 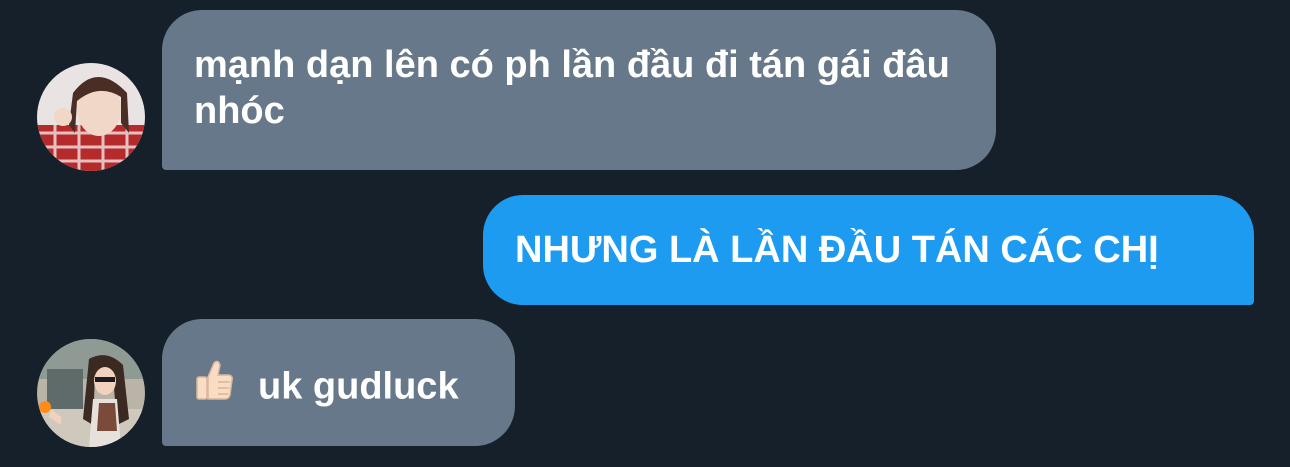 I want to click on message-text: NHƯNG LÀ LẦN ĐẦU TÁN CÁC CHỊ, so click(x=837, y=250).